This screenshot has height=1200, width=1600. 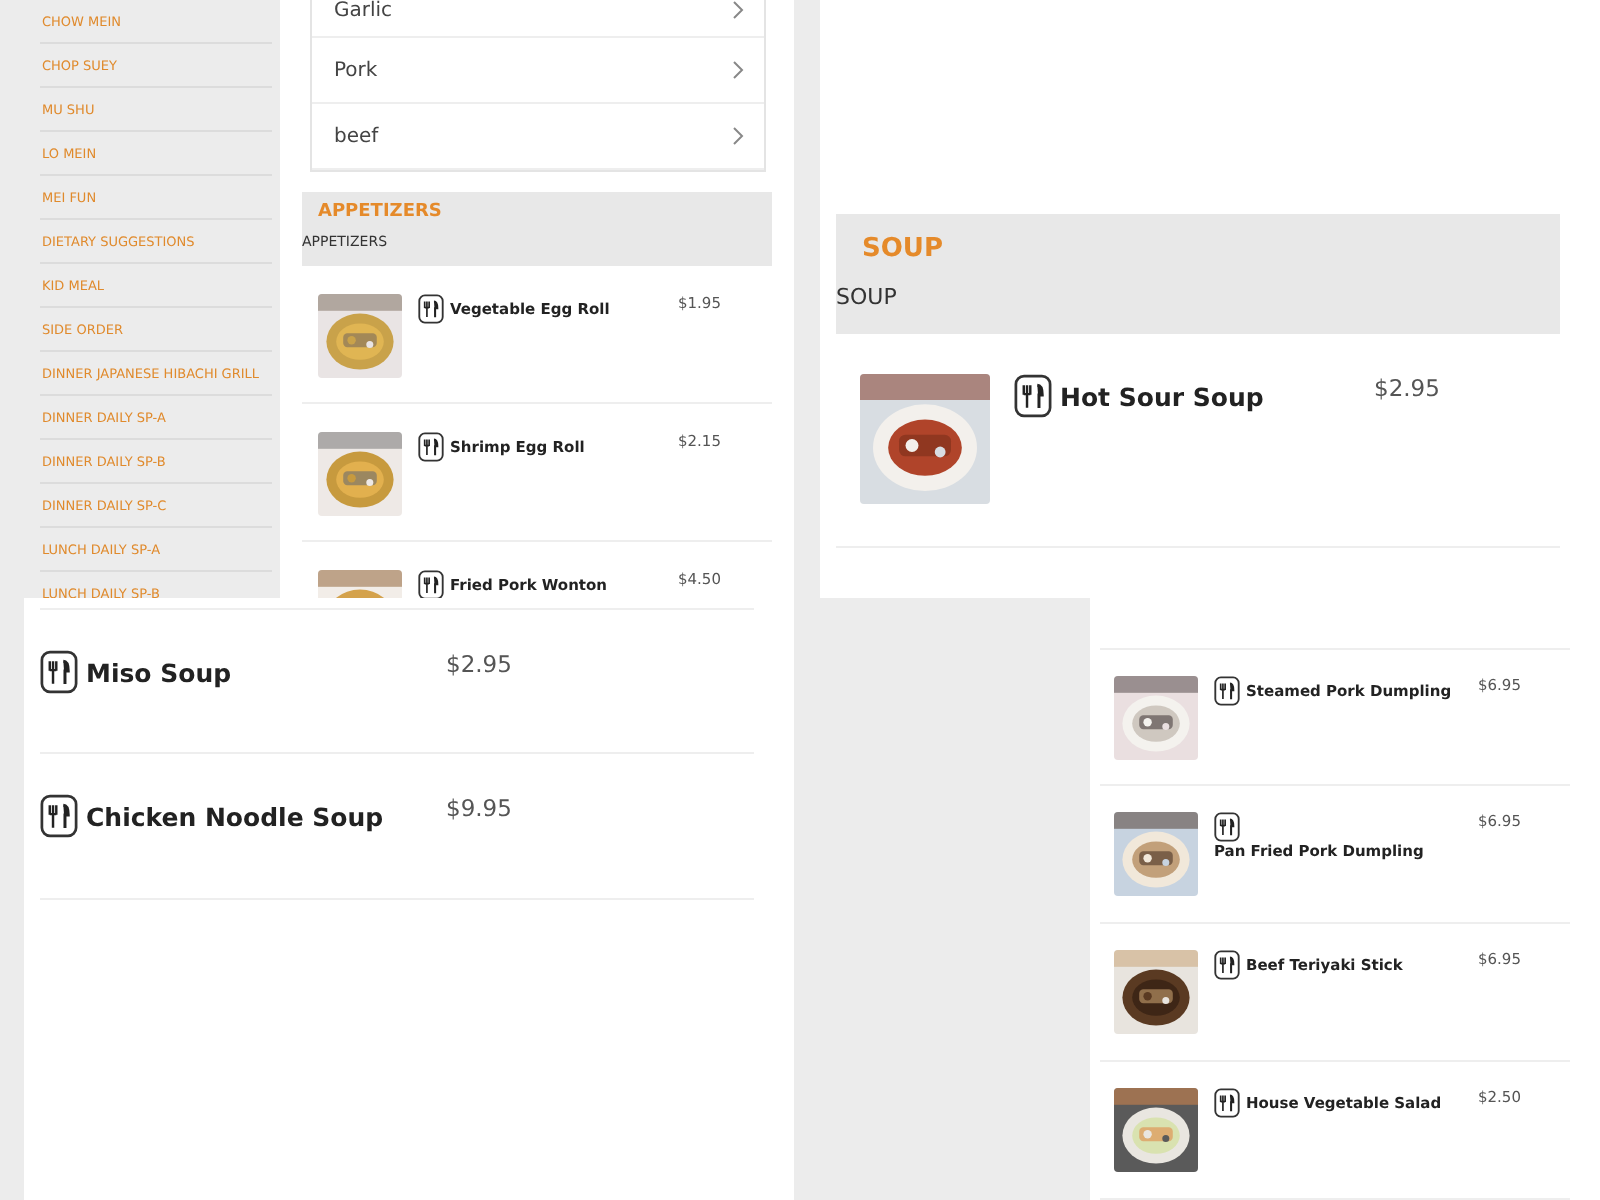 I want to click on section-subtitle: SOUP, so click(x=867, y=297).